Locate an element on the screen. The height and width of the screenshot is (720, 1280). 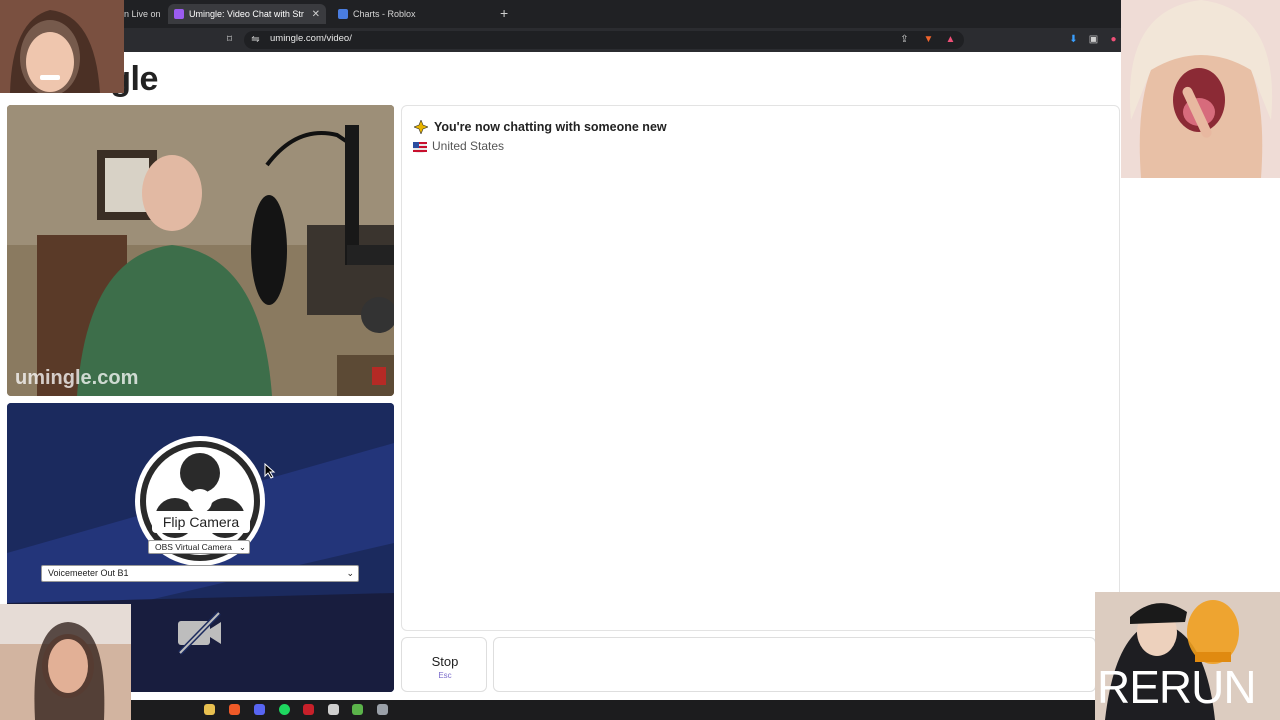
stranger-video: umingle.com is located at coordinates (200, 250).